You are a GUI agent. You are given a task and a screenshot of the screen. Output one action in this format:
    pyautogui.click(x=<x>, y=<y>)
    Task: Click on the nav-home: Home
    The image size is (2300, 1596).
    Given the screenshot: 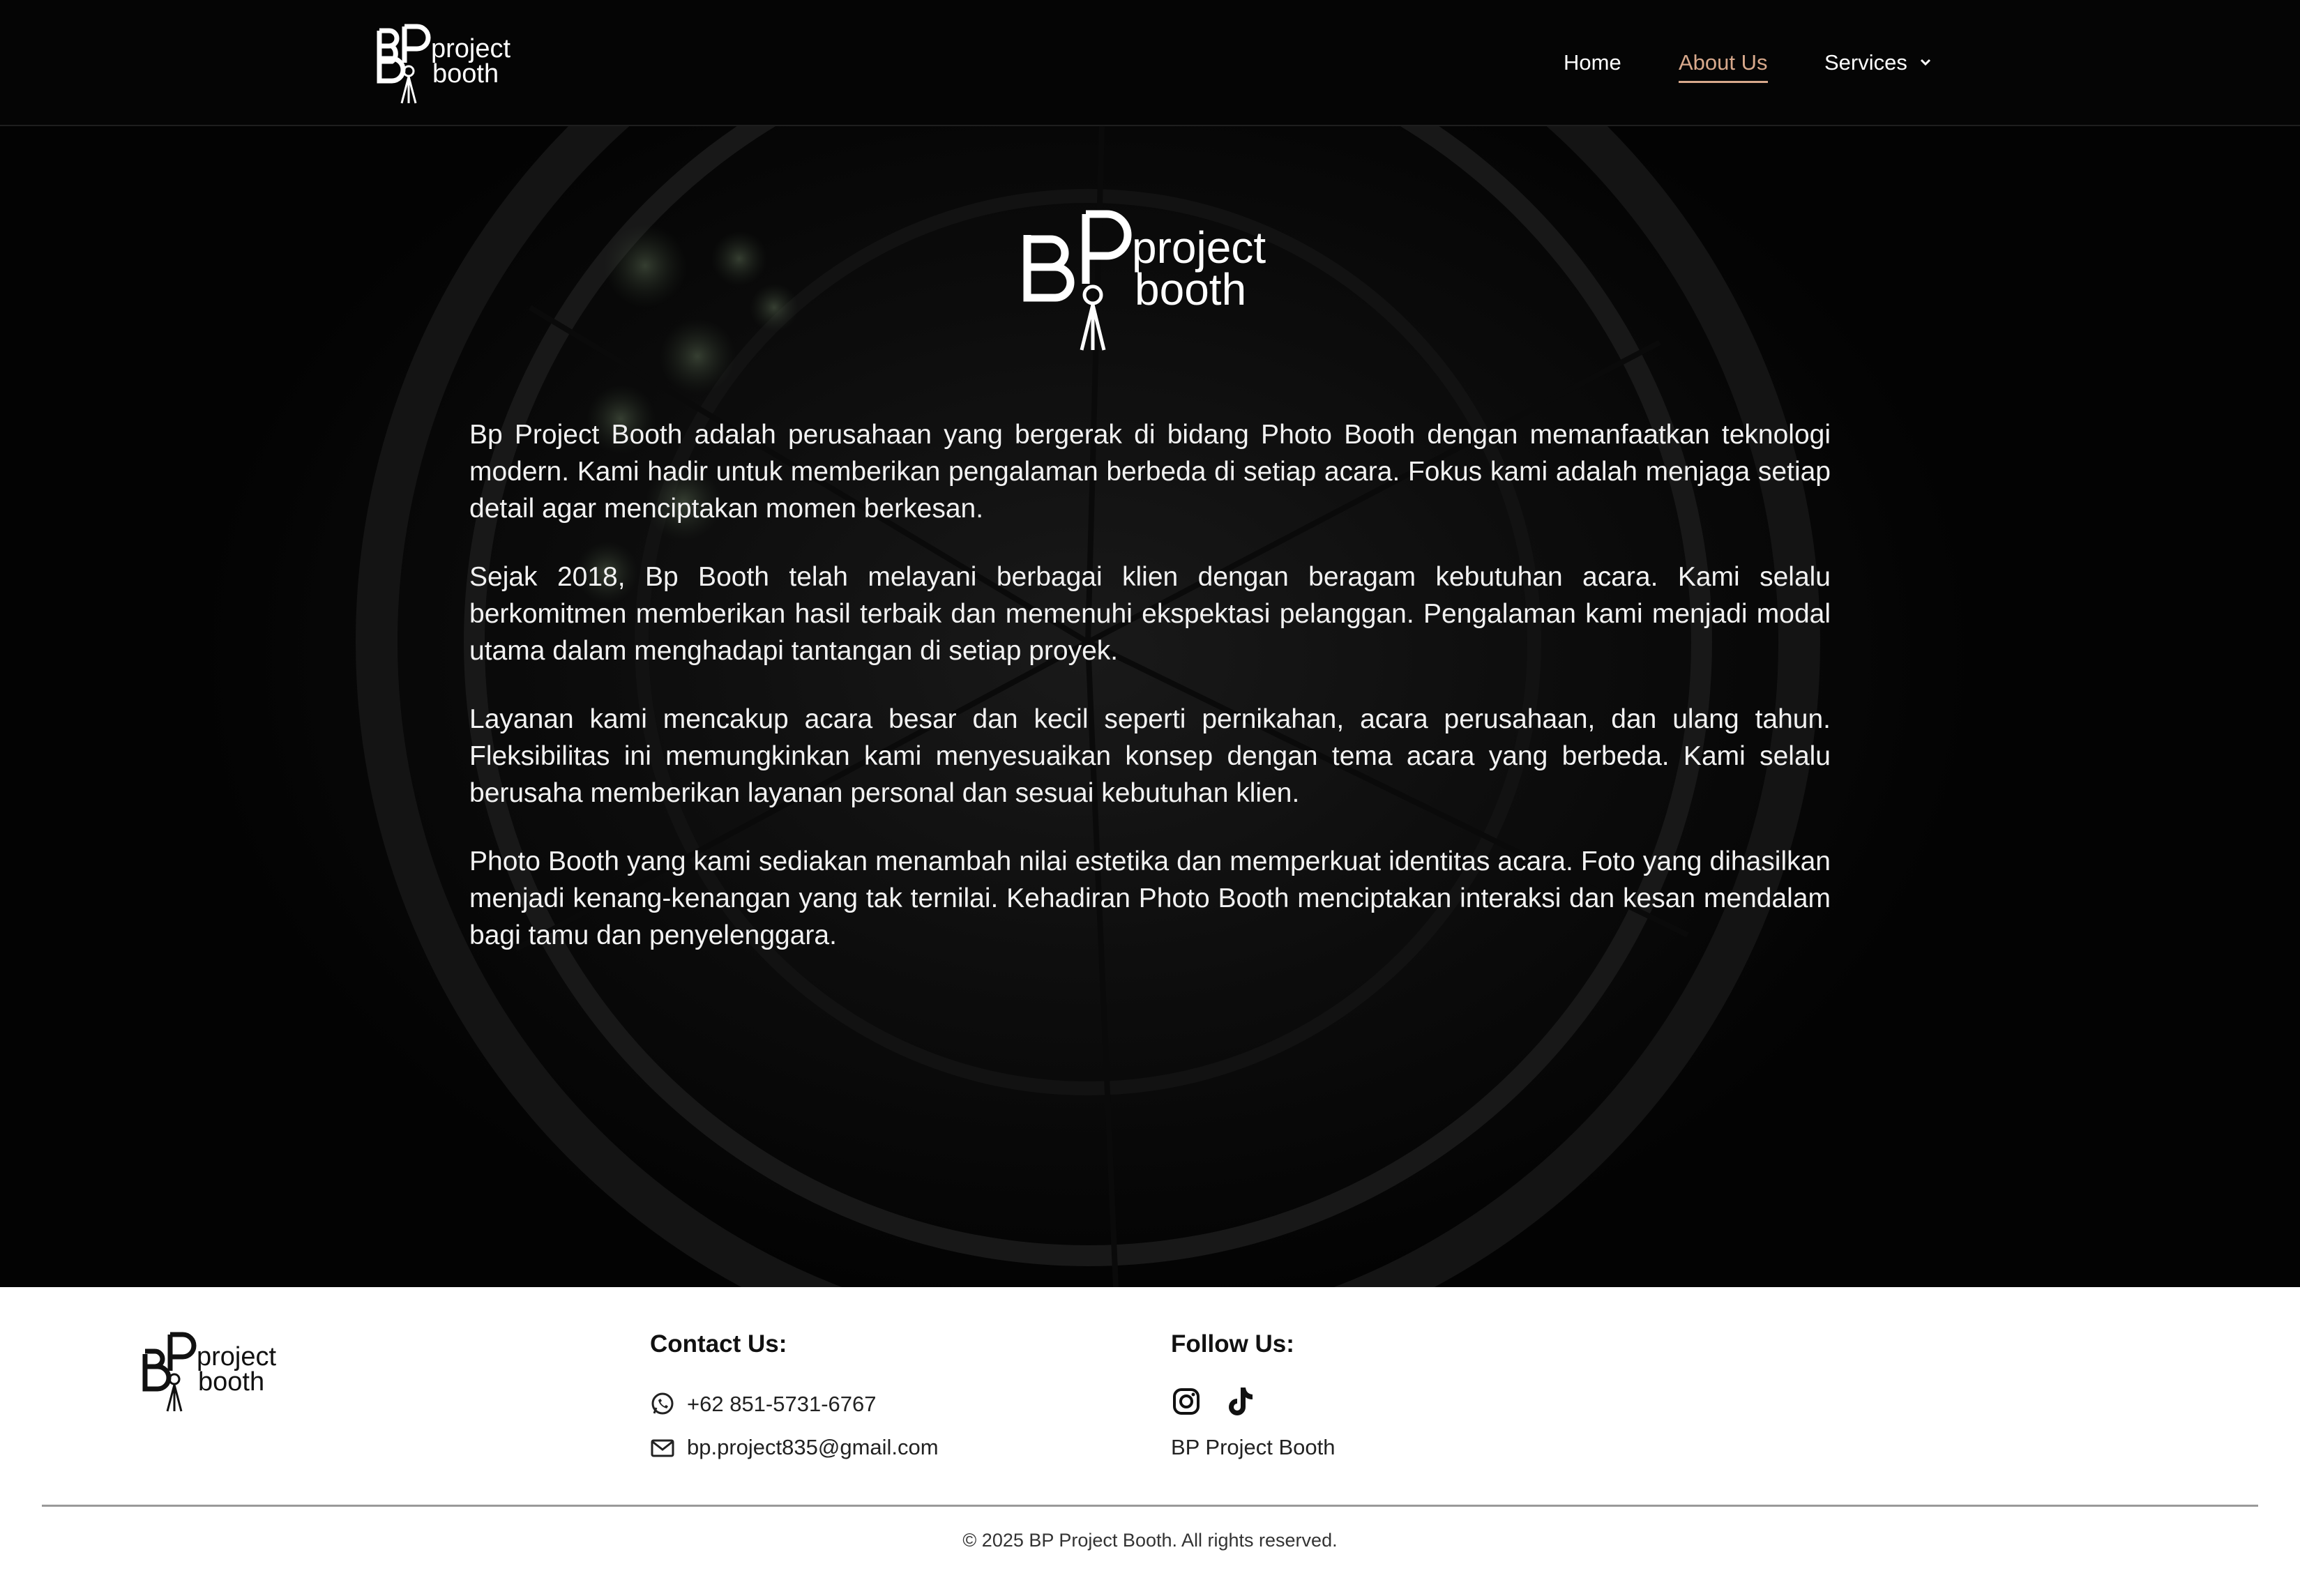 What is the action you would take?
    pyautogui.click(x=1592, y=62)
    